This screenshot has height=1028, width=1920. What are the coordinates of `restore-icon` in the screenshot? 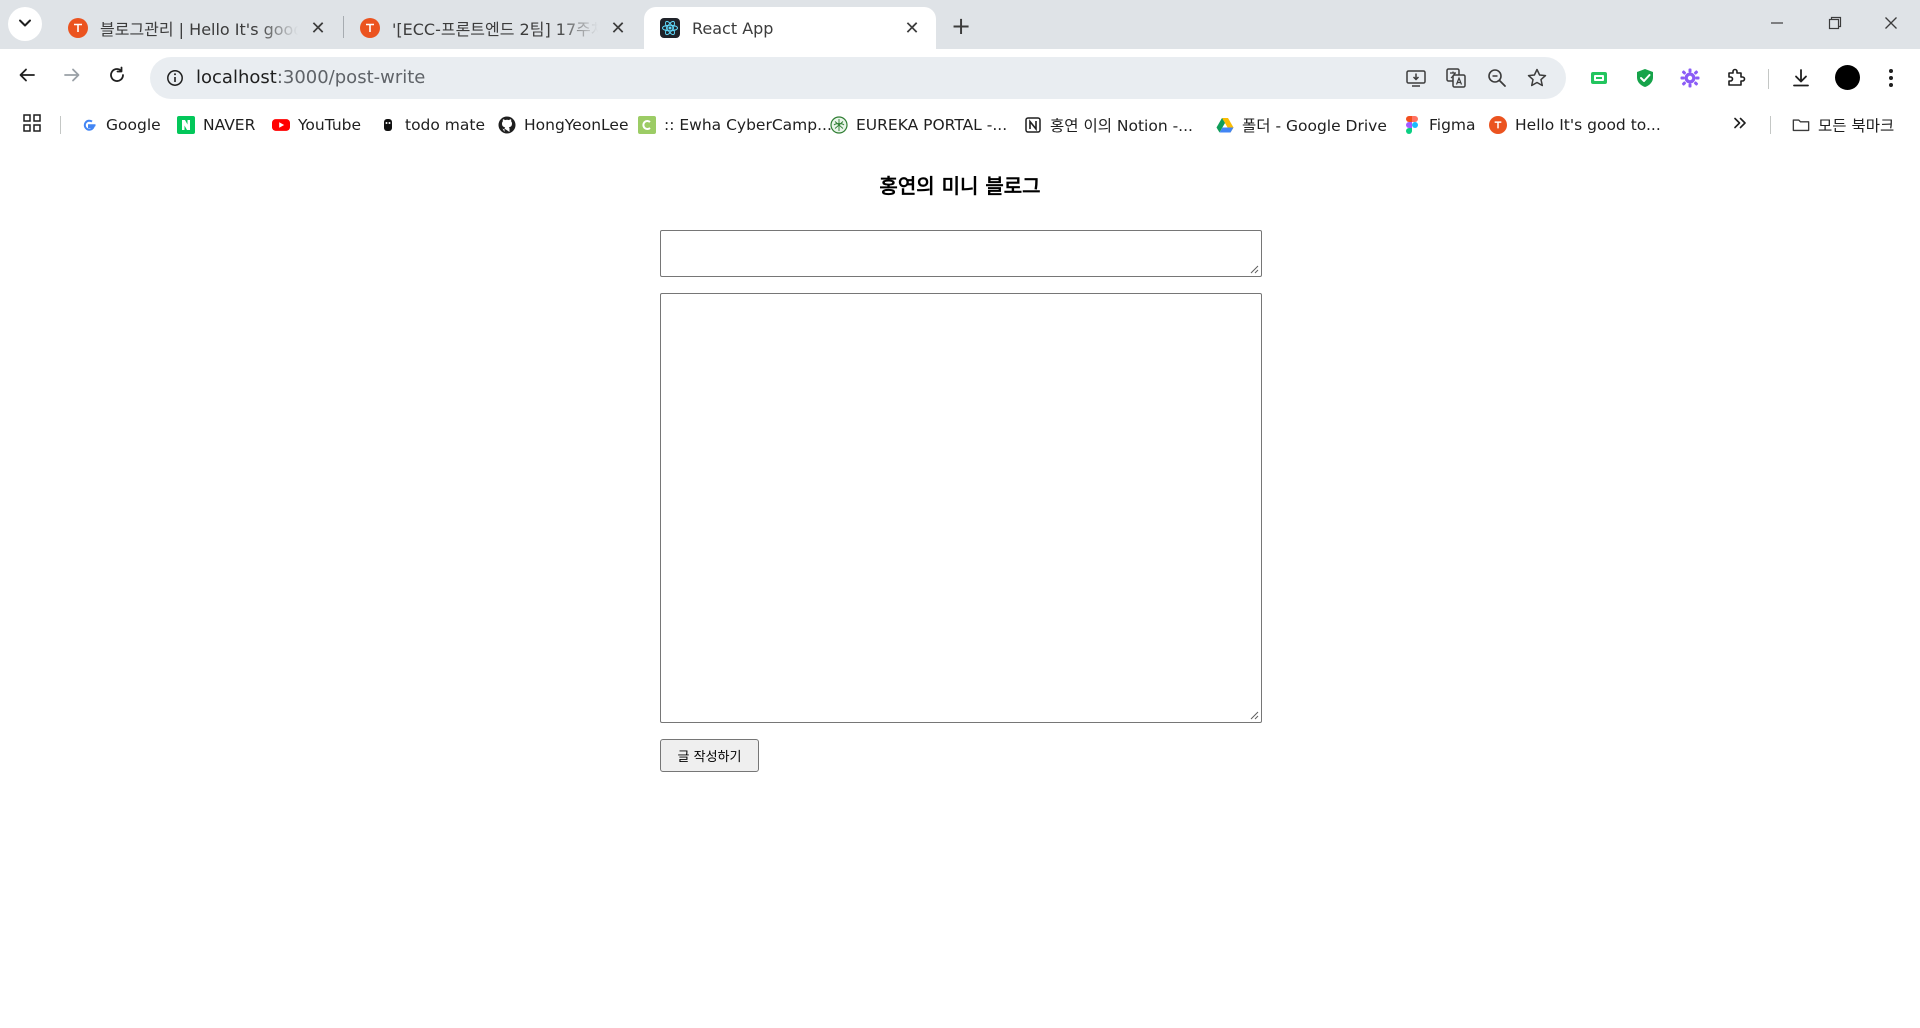 It's located at (1835, 24).